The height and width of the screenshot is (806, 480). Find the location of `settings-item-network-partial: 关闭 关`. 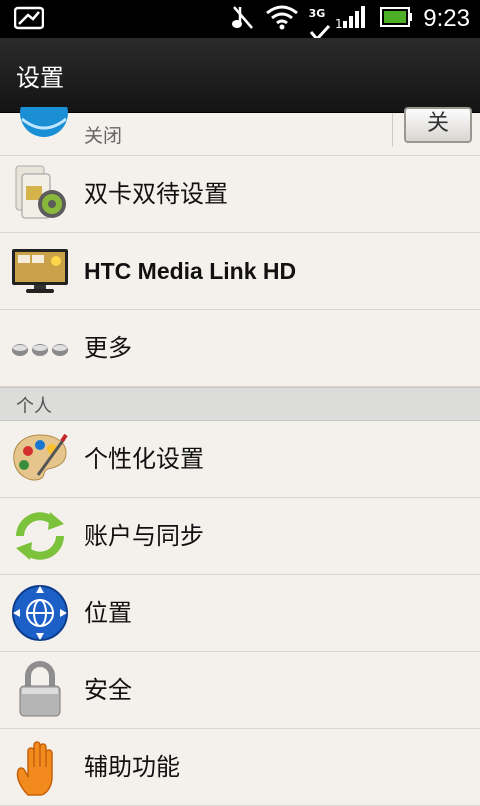

settings-item-network-partial: 关闭 关 is located at coordinates (240, 122).